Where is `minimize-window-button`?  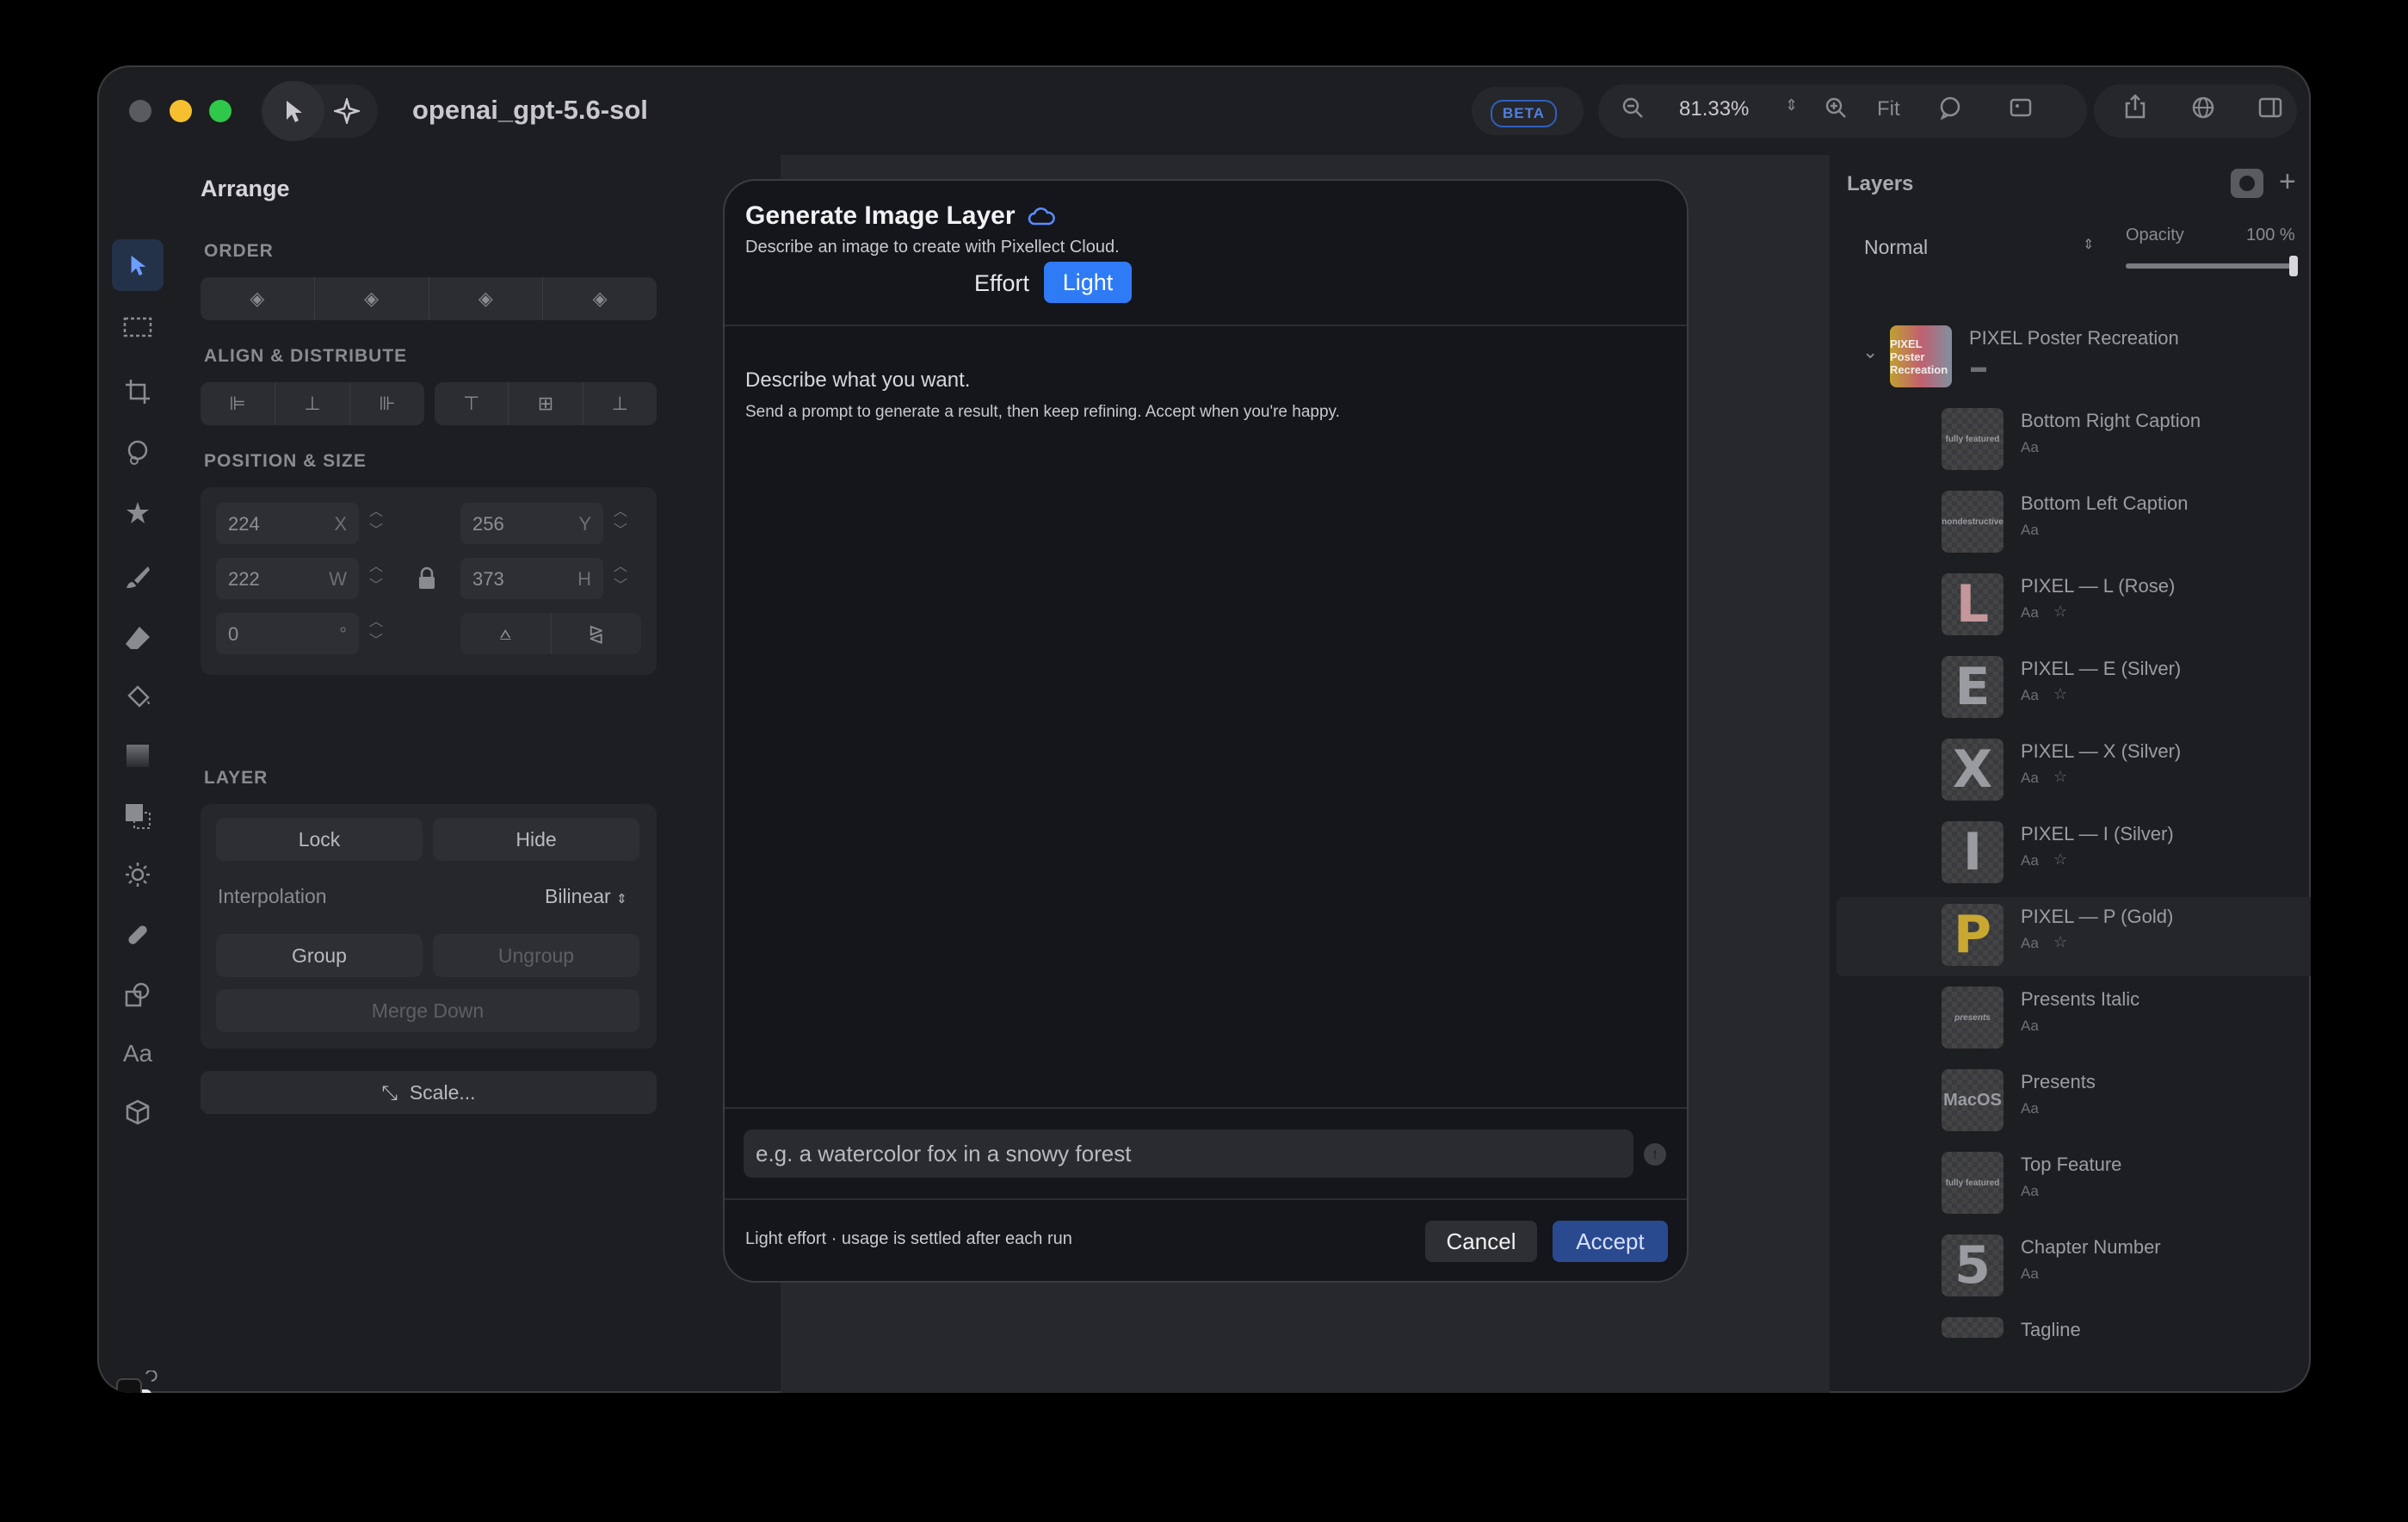
minimize-window-button is located at coordinates (181, 111).